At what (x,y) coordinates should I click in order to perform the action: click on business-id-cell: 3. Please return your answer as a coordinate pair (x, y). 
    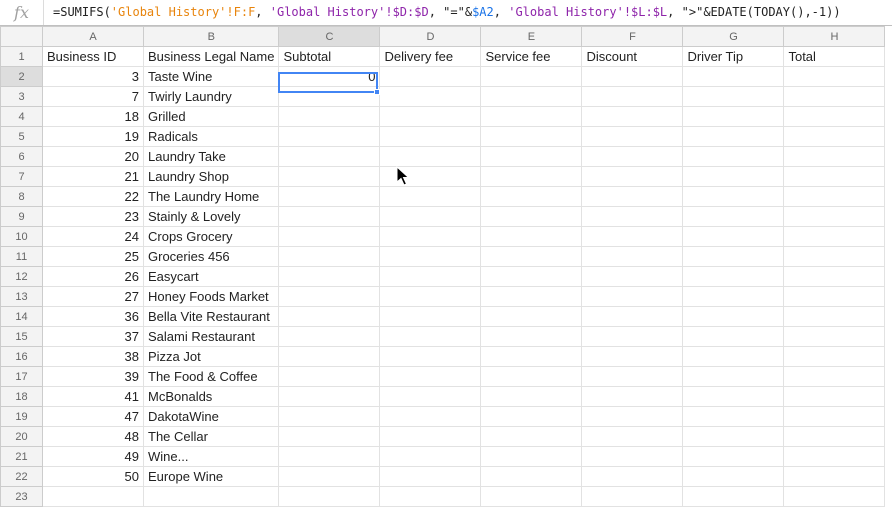
    Looking at the image, I should click on (93, 76).